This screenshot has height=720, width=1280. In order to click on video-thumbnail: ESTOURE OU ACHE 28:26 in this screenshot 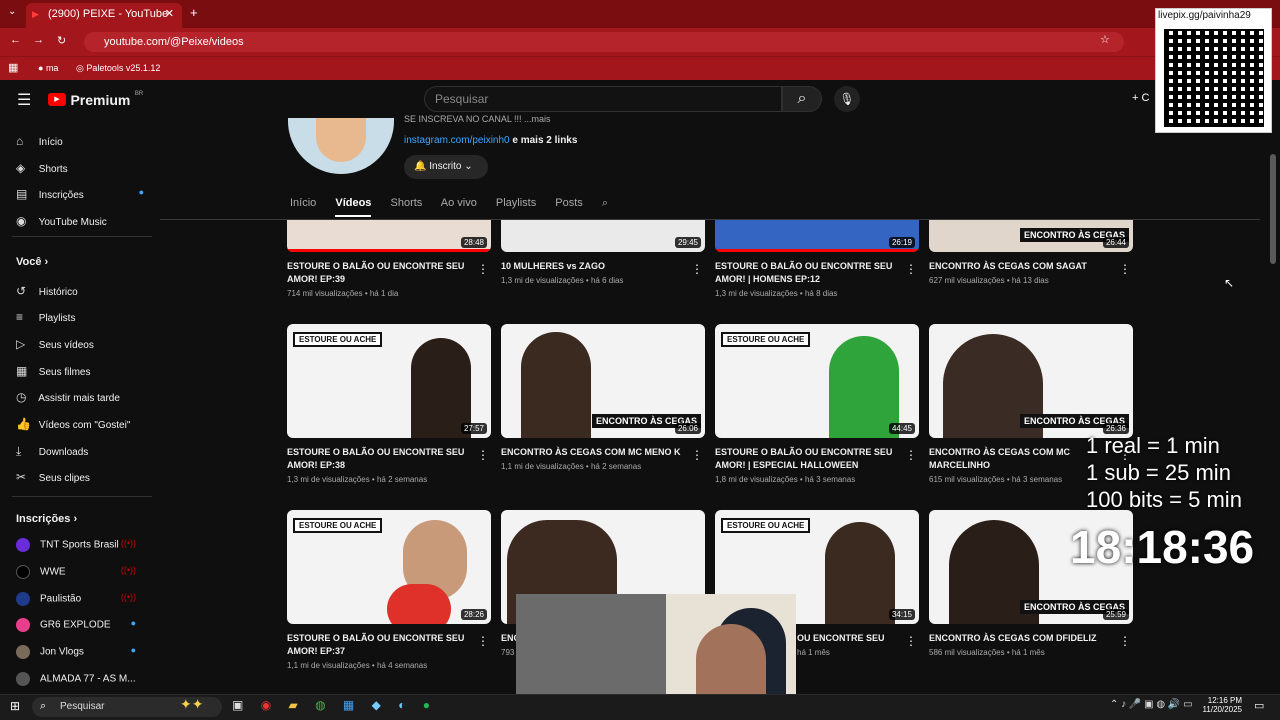, I will do `click(389, 567)`.